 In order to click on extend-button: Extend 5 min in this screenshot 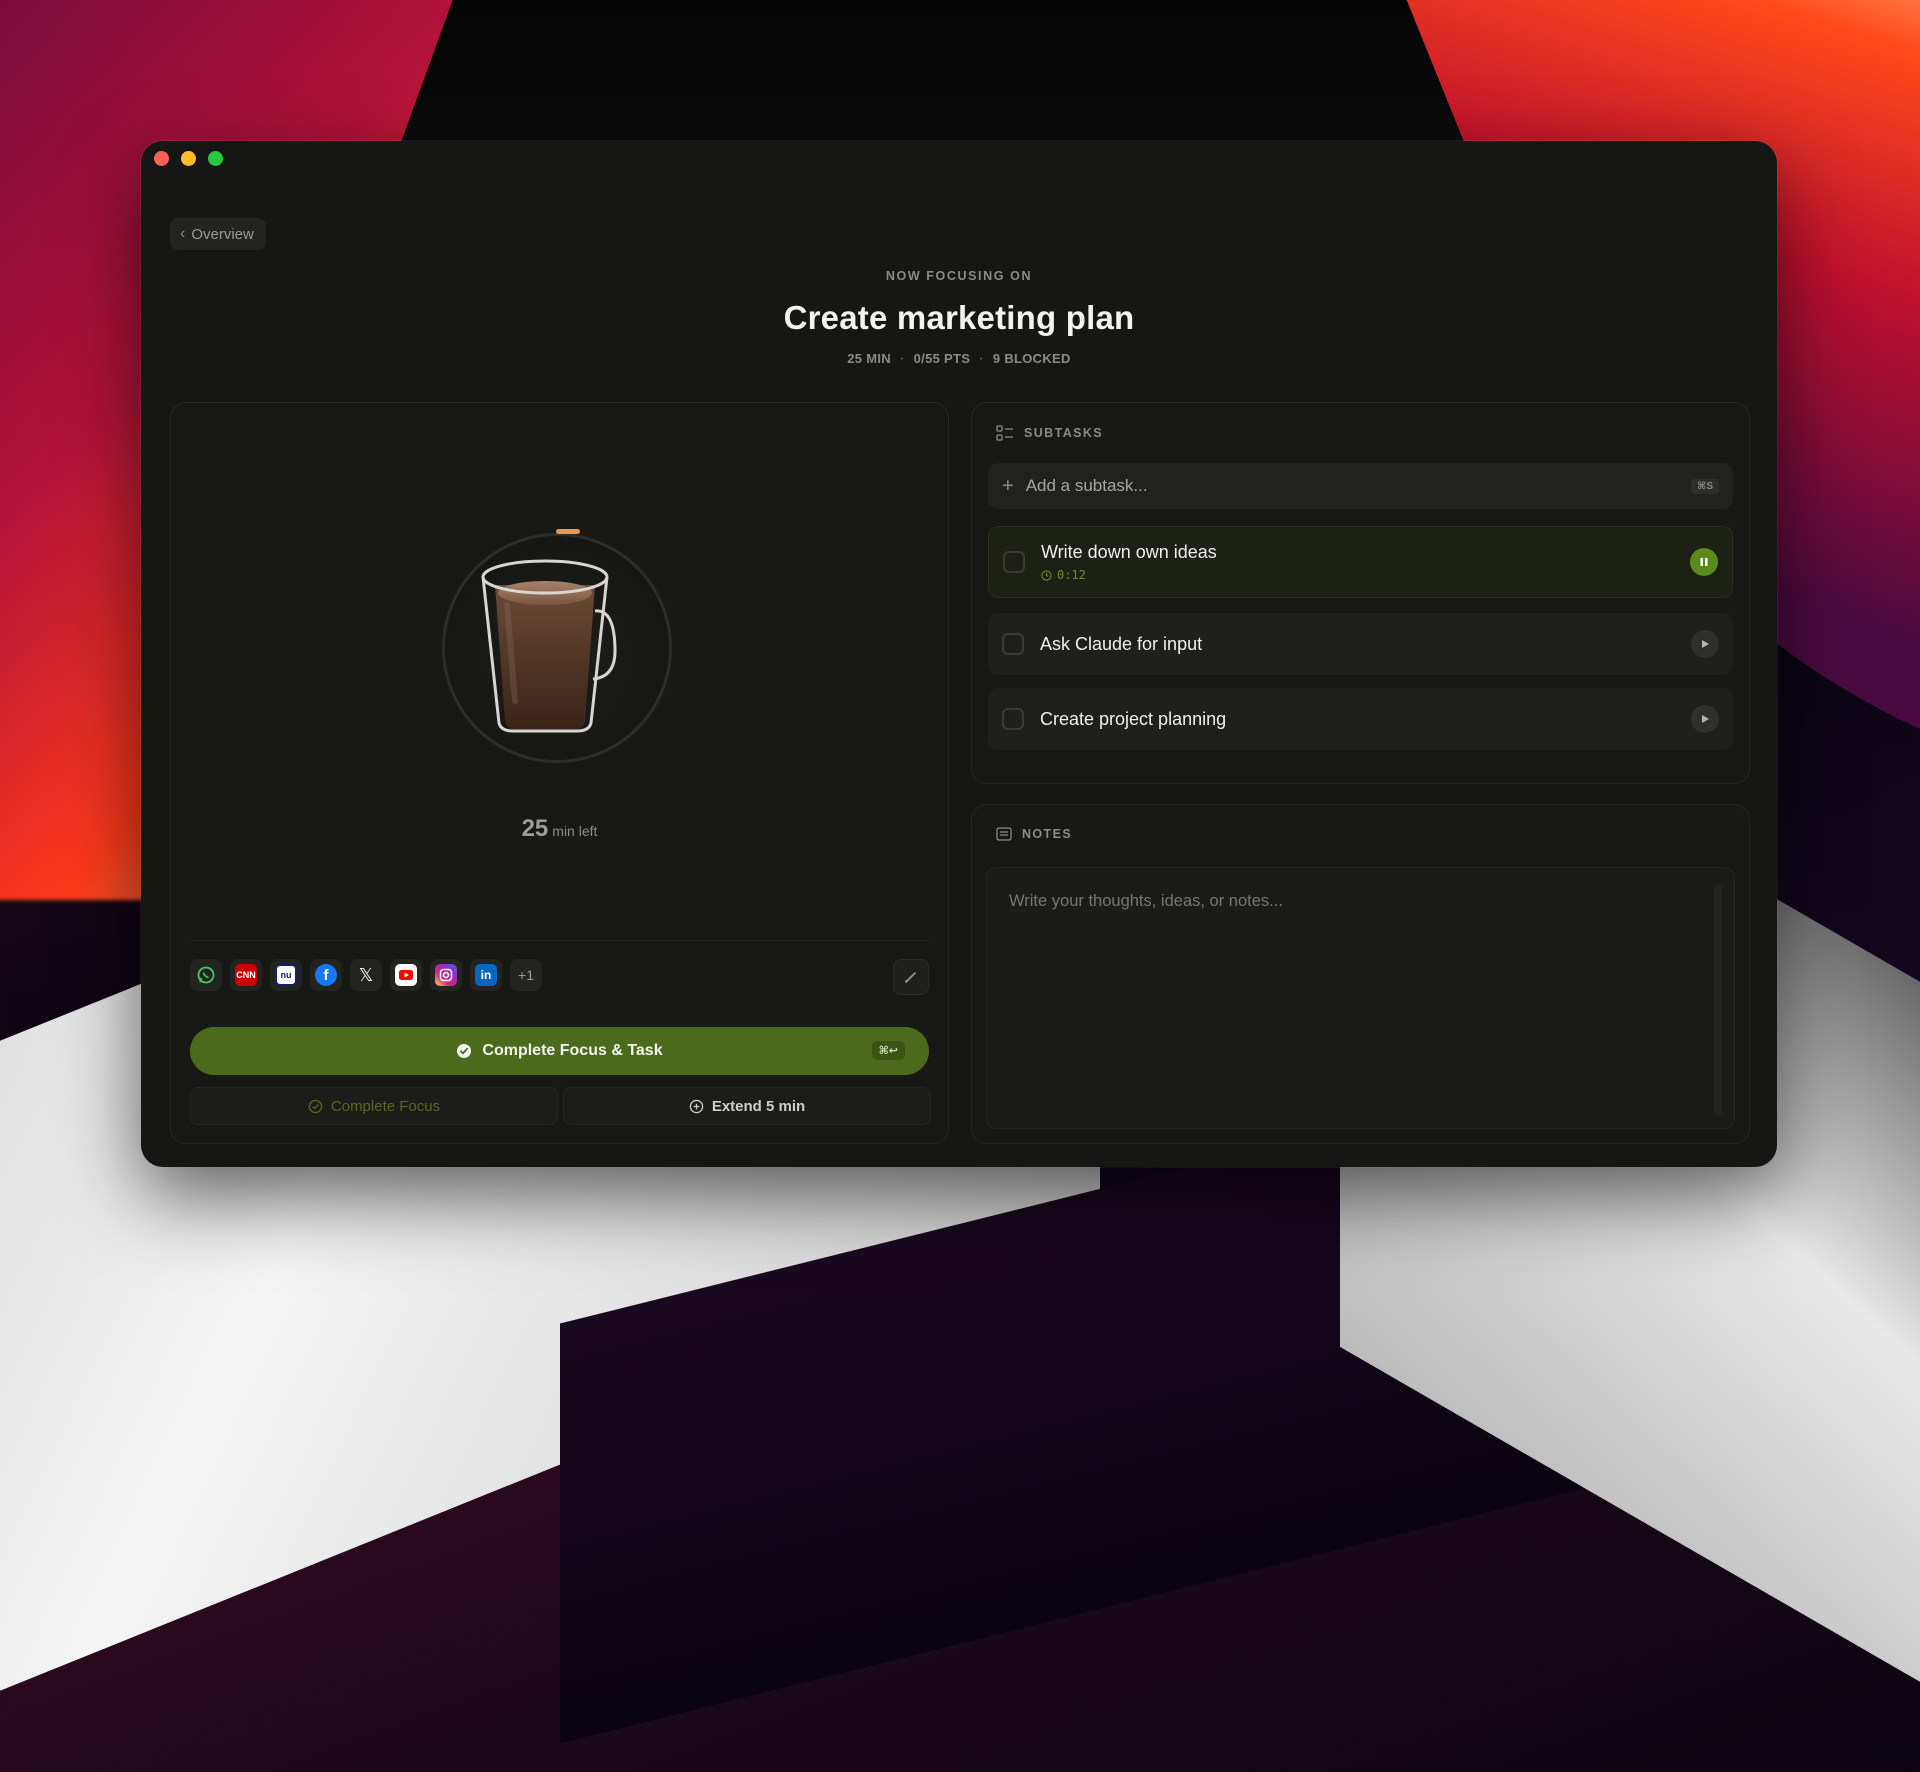, I will do `click(747, 1106)`.